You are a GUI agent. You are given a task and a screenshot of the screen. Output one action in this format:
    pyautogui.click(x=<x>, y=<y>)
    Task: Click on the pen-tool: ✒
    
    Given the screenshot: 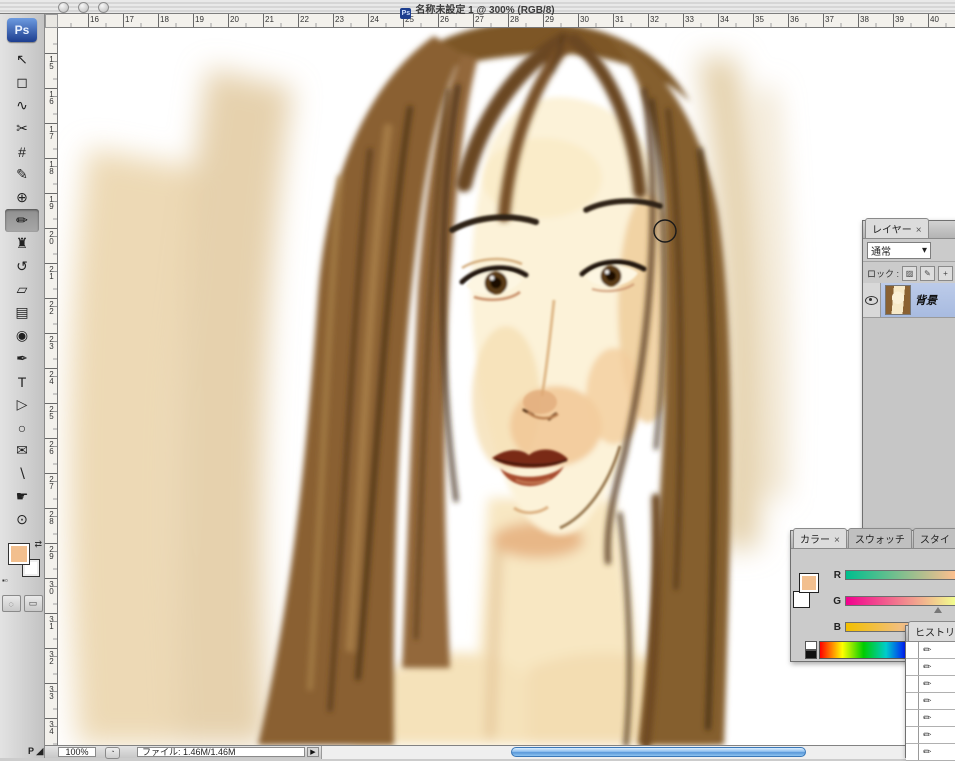 What is the action you would take?
    pyautogui.click(x=22, y=358)
    